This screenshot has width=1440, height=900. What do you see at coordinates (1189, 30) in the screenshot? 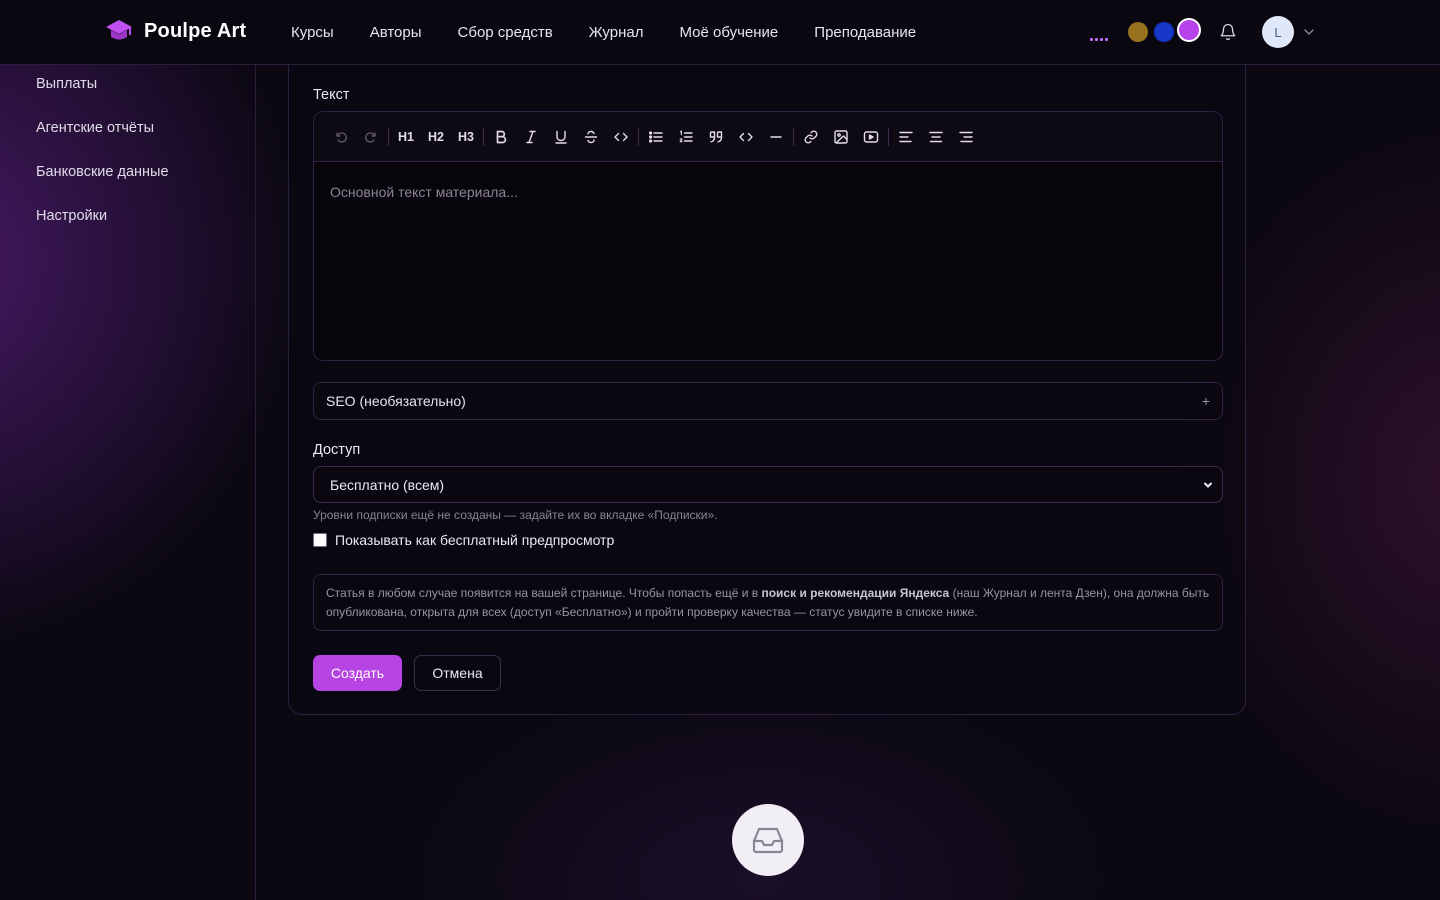
I see `theme-swatch-purple-selected` at bounding box center [1189, 30].